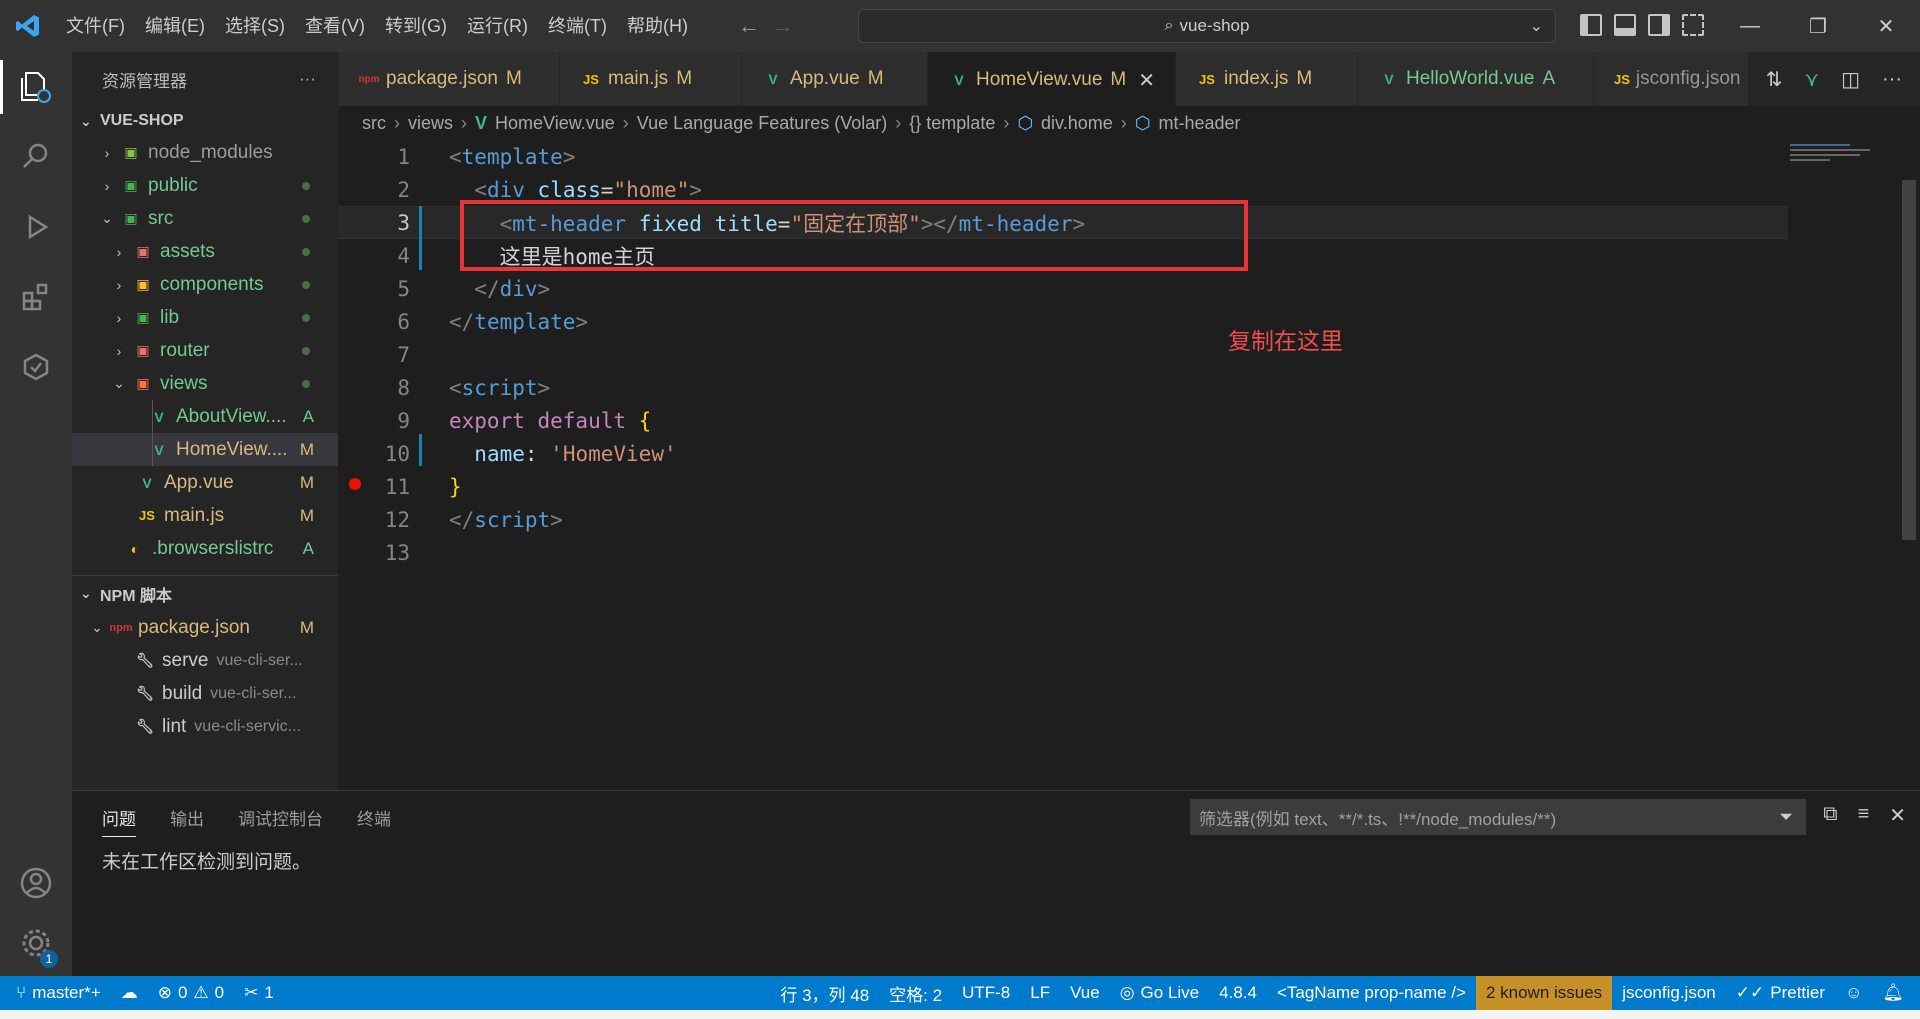 The height and width of the screenshot is (1019, 1920). I want to click on breadcrumb-item: src, so click(374, 123).